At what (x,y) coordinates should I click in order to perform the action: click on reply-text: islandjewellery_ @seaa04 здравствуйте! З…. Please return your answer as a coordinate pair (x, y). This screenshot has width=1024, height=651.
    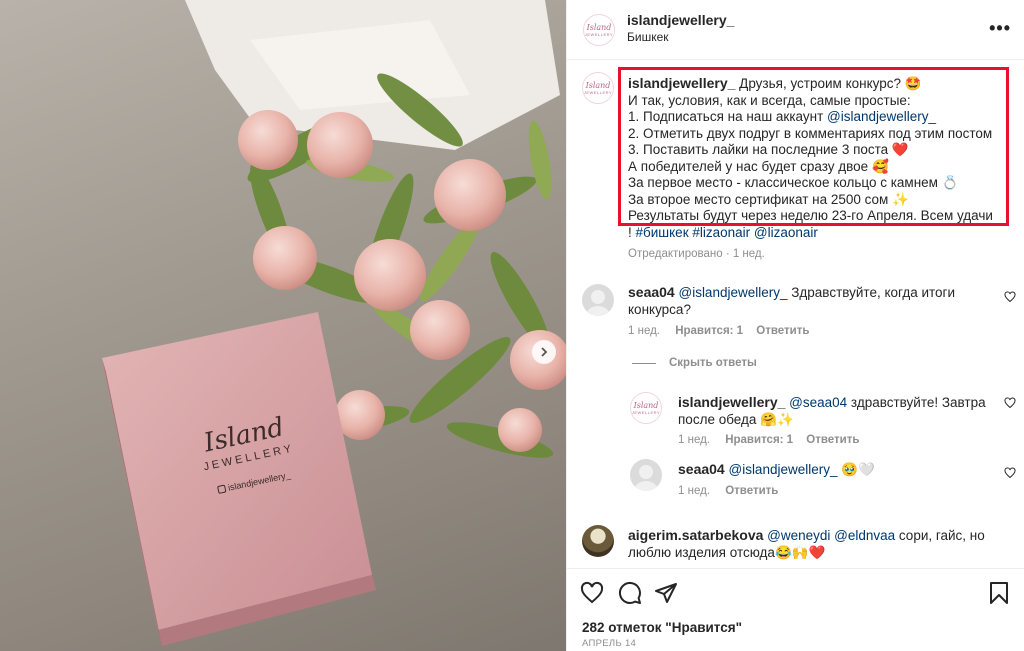
    Looking at the image, I should click on (838, 411).